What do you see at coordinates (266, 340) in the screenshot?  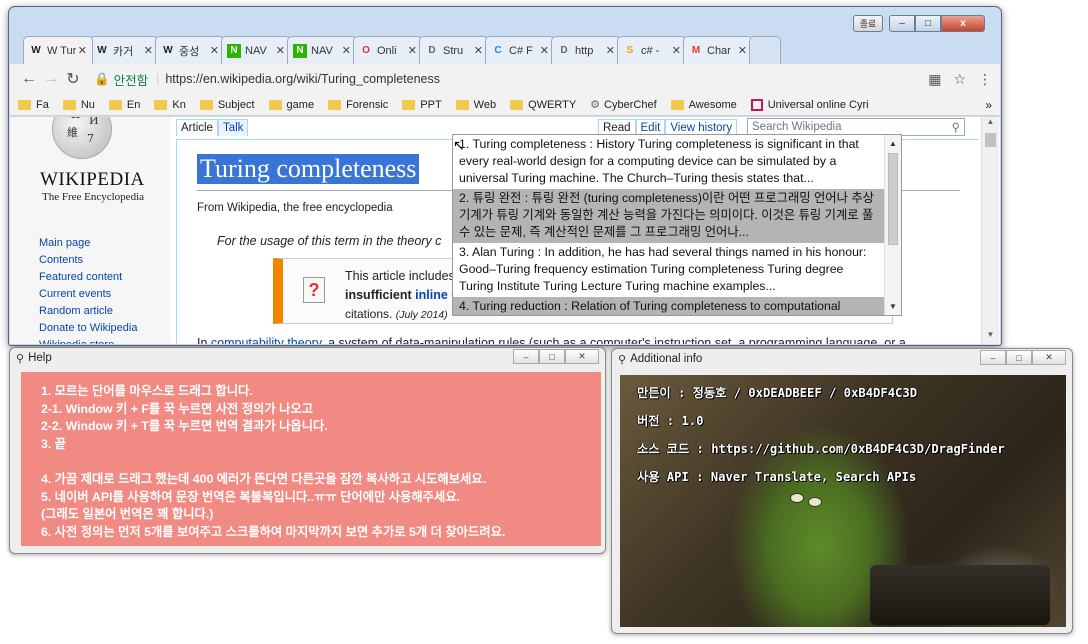 I see `computability-theory-link: computability theory` at bounding box center [266, 340].